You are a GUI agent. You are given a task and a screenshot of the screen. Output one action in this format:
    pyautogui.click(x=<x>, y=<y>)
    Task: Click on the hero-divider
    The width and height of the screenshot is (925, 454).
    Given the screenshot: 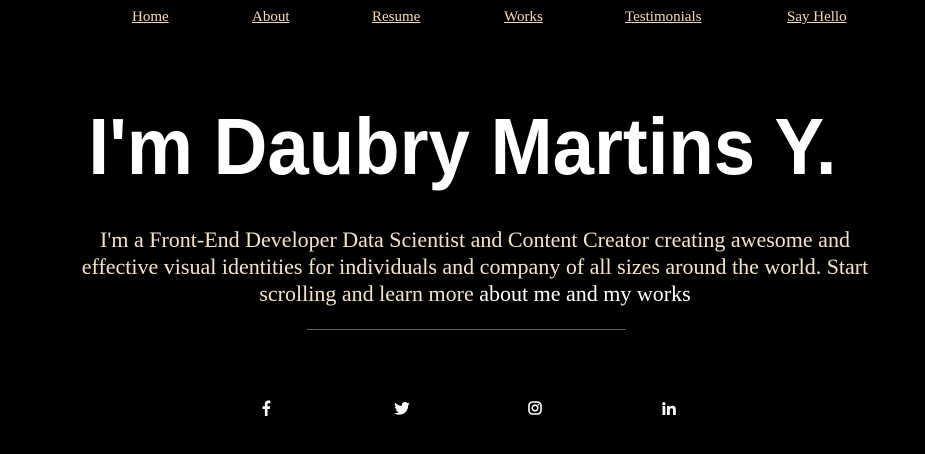 What is the action you would take?
    pyautogui.click(x=466, y=329)
    